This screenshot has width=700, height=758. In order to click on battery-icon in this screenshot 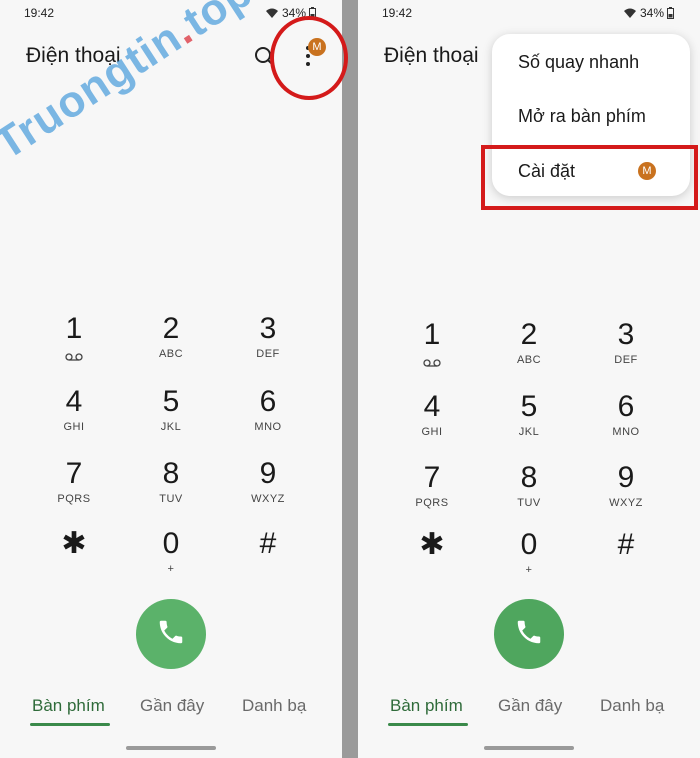, I will do `click(670, 13)`.